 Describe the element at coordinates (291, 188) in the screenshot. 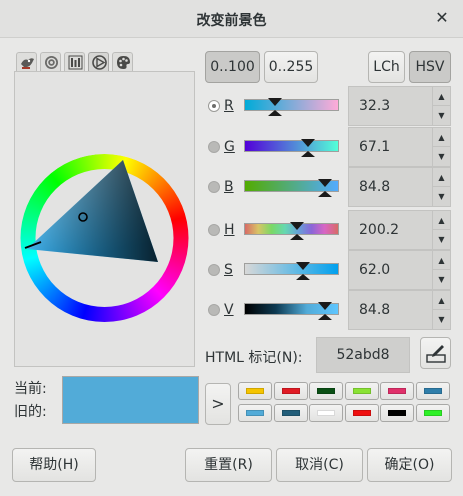

I see `slider-b` at that location.